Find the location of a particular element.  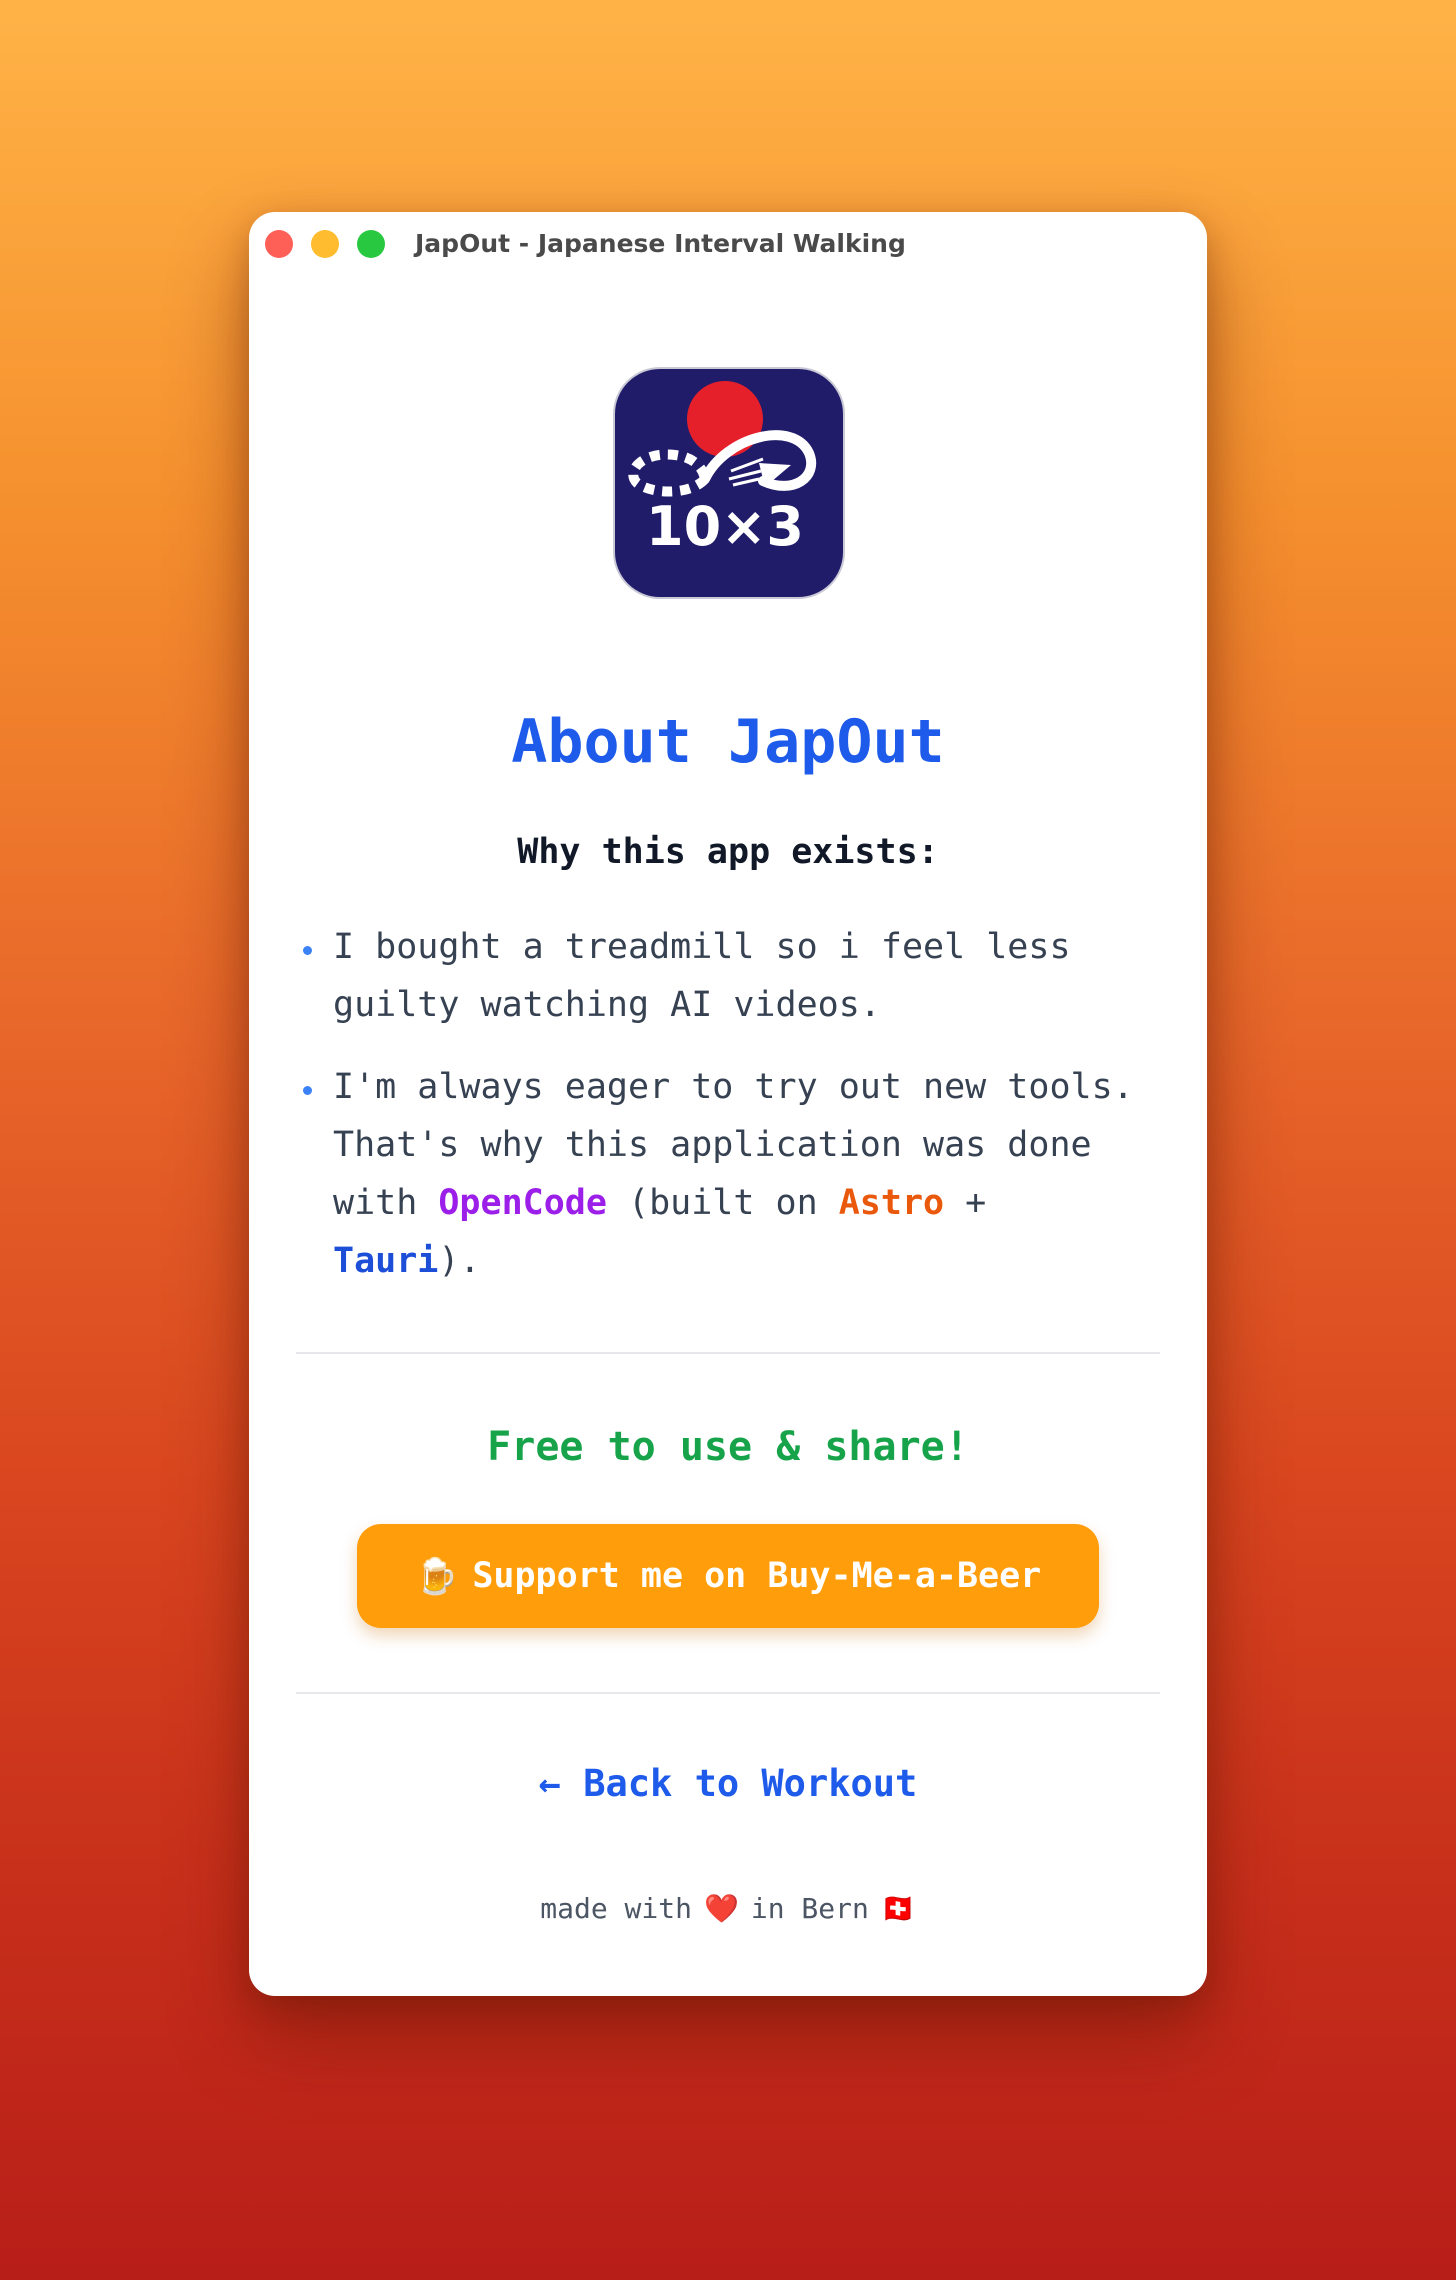

reason-text-plus: + is located at coordinates (965, 1203).